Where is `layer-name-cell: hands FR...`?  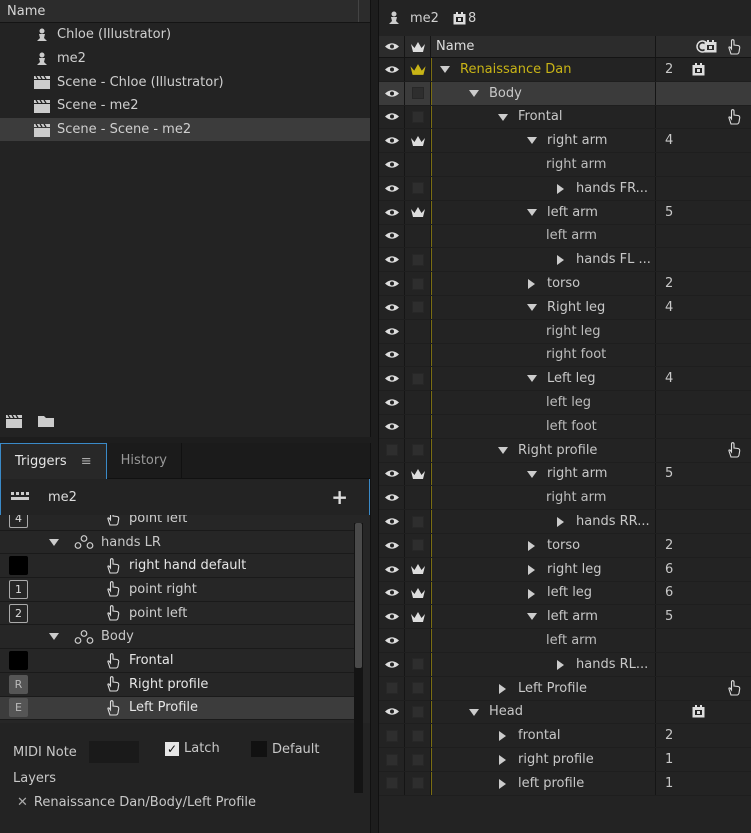
layer-name-cell: hands FR... is located at coordinates (544, 188).